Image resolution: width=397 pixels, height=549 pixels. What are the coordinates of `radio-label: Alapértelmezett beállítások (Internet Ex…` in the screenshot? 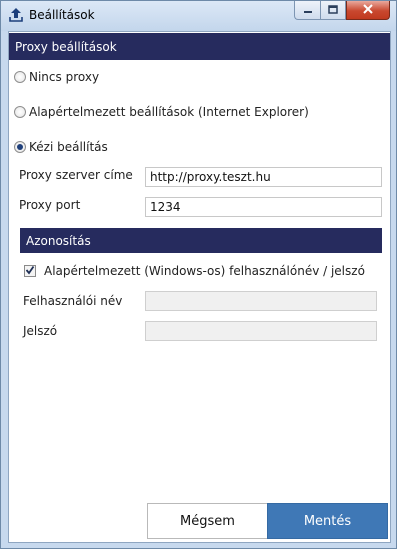 It's located at (169, 112).